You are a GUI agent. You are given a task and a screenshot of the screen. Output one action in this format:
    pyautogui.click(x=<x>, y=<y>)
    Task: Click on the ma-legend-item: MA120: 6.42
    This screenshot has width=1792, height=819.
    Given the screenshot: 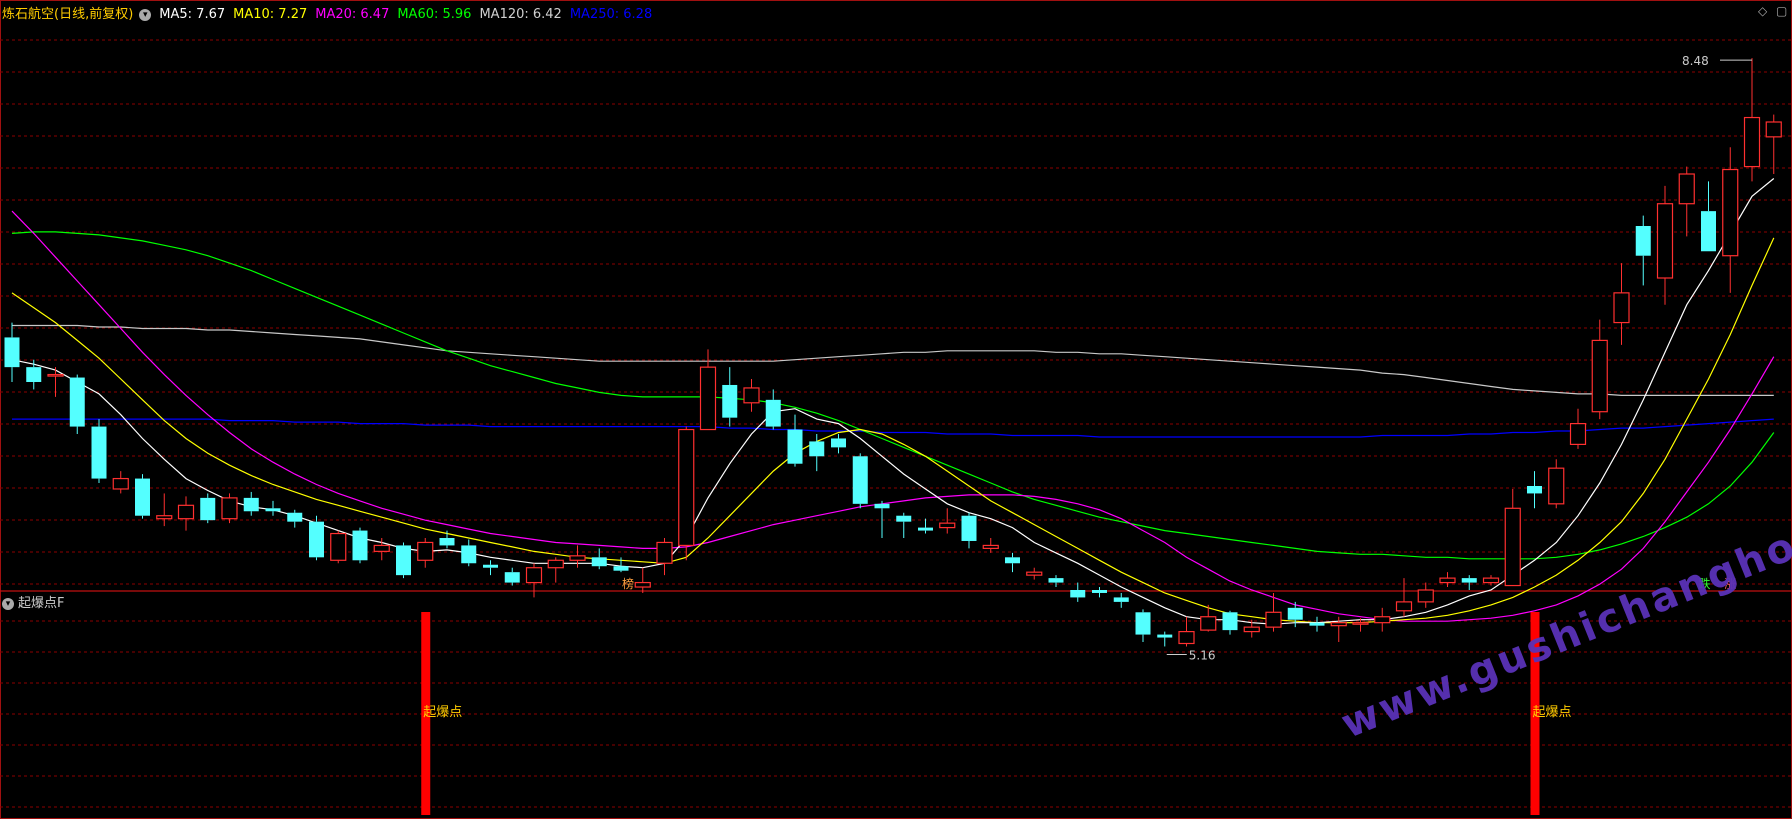 What is the action you would take?
    pyautogui.click(x=520, y=14)
    